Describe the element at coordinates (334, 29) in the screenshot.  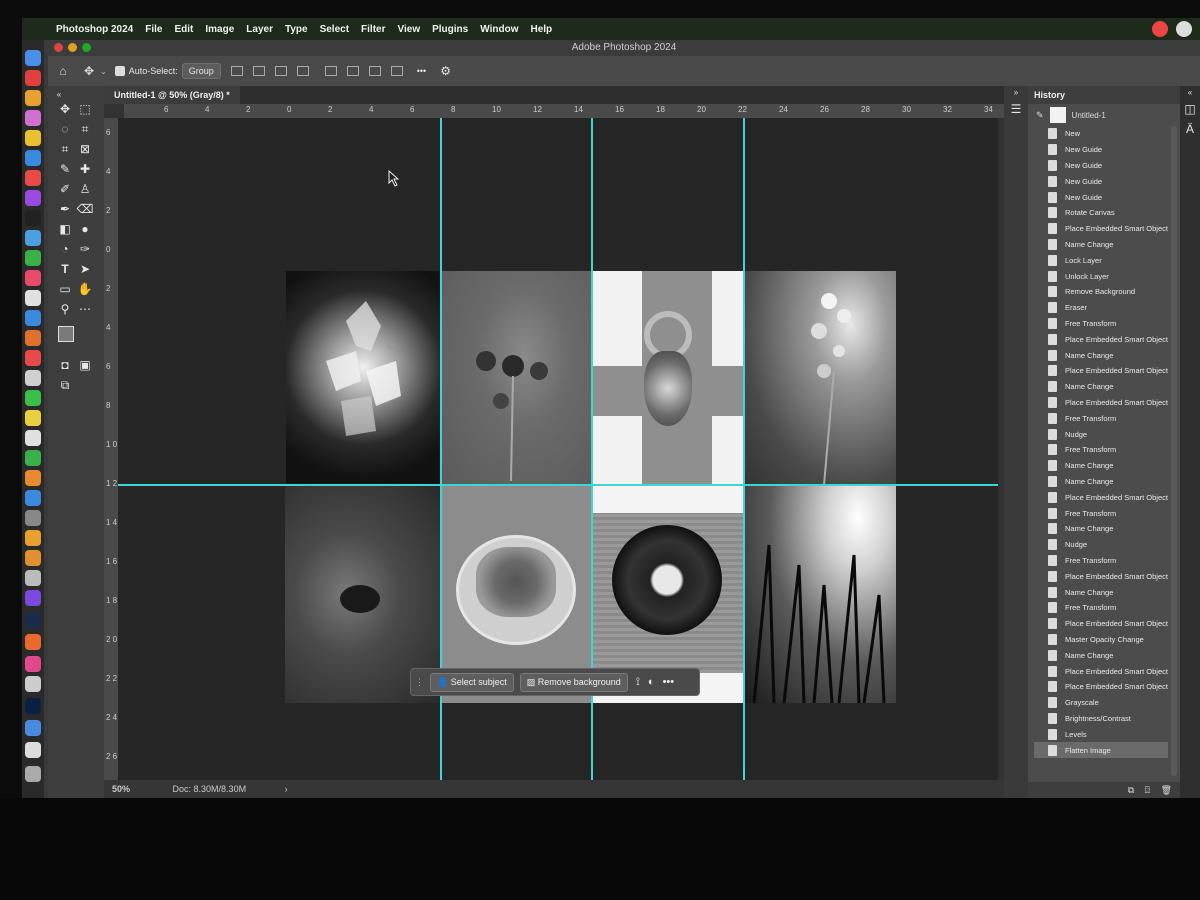
I see `menu-select: Select` at that location.